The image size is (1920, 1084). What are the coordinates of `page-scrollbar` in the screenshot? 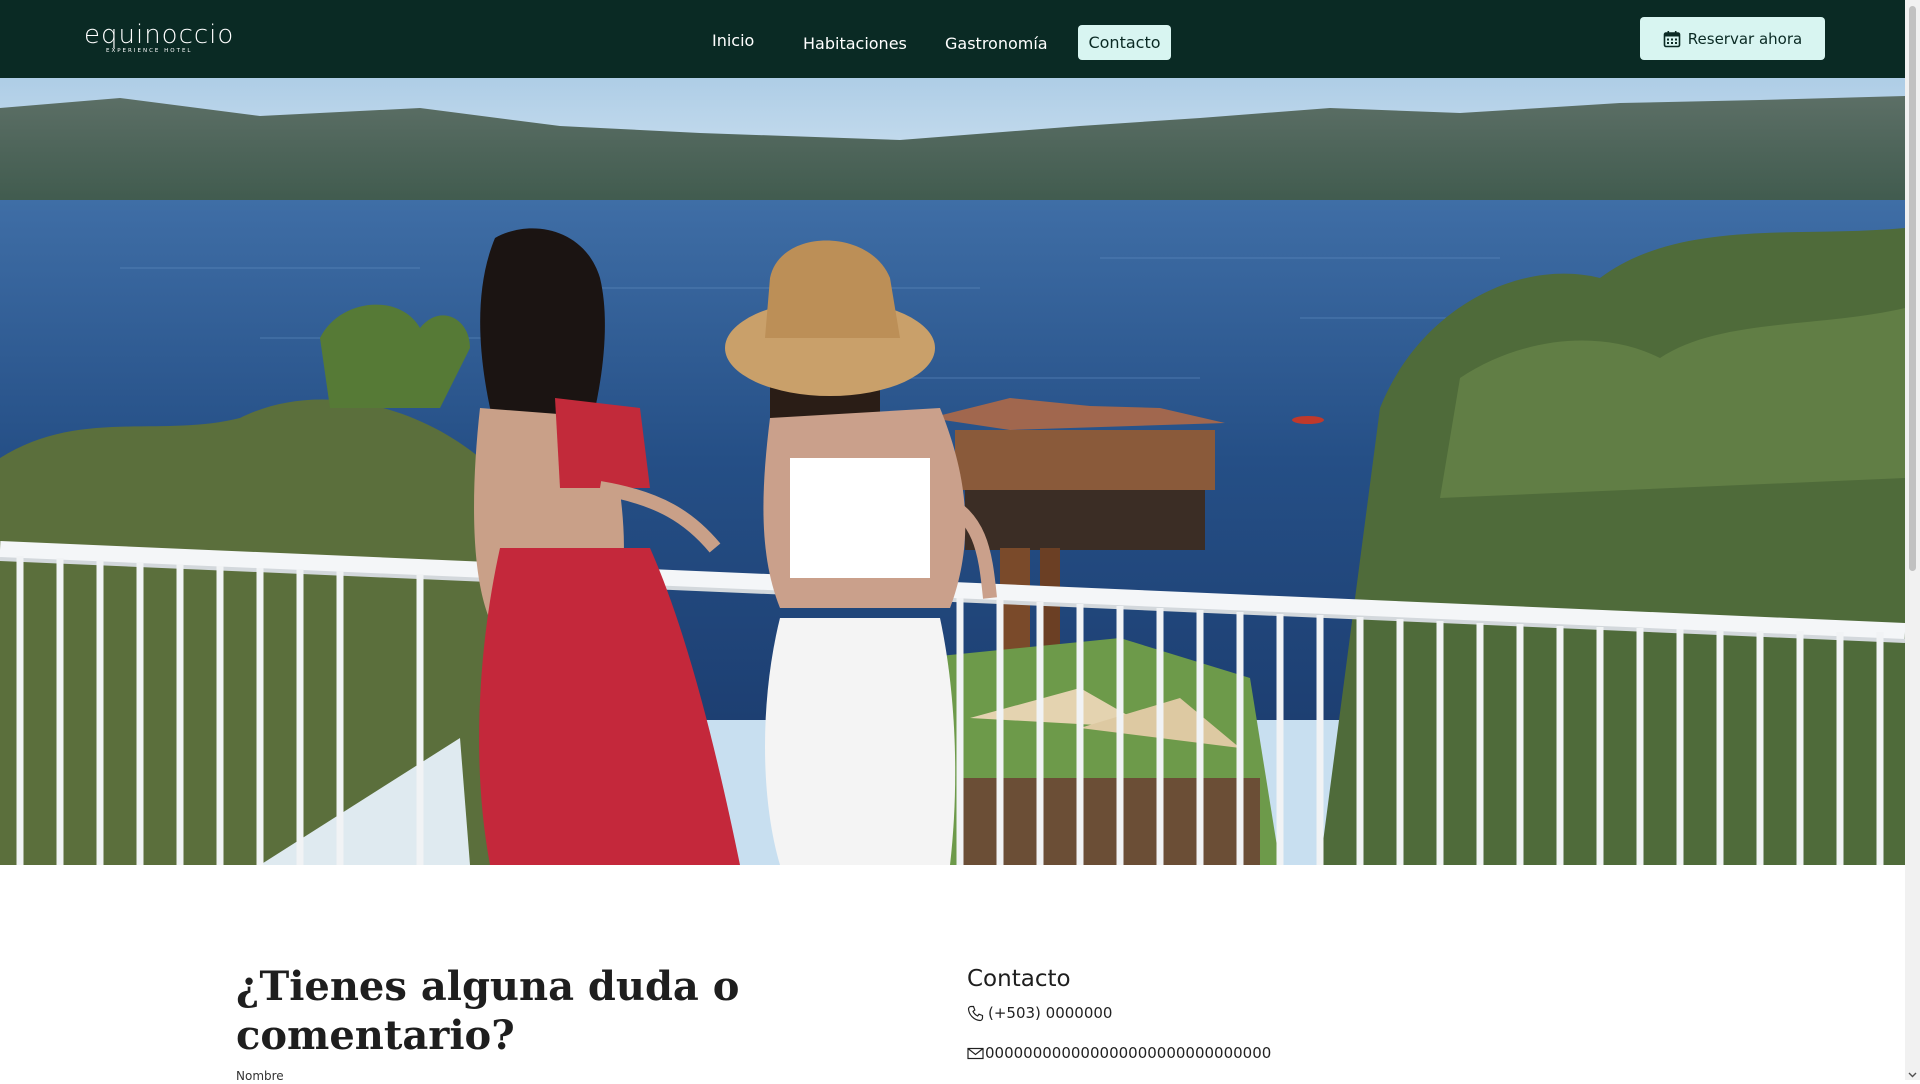 It's located at (1912, 540).